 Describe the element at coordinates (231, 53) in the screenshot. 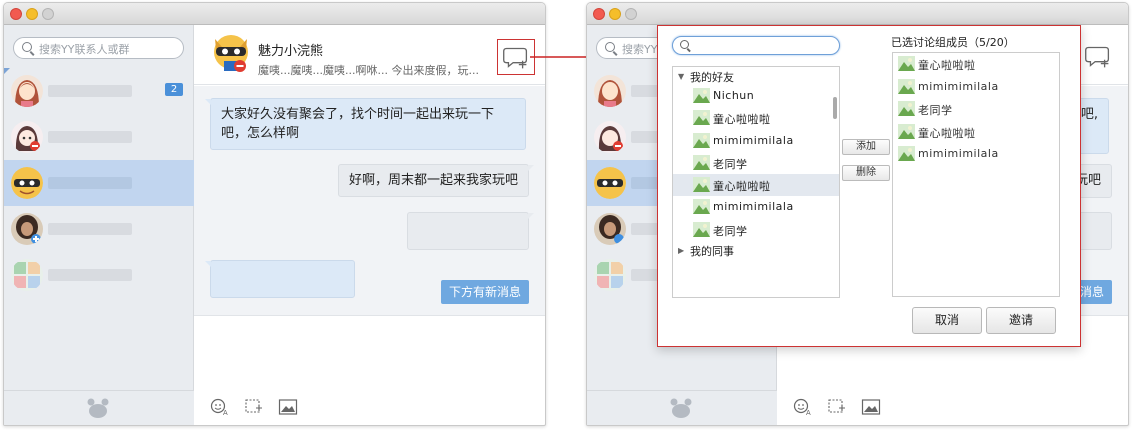

I see `raccoon-avatar-icon` at that location.